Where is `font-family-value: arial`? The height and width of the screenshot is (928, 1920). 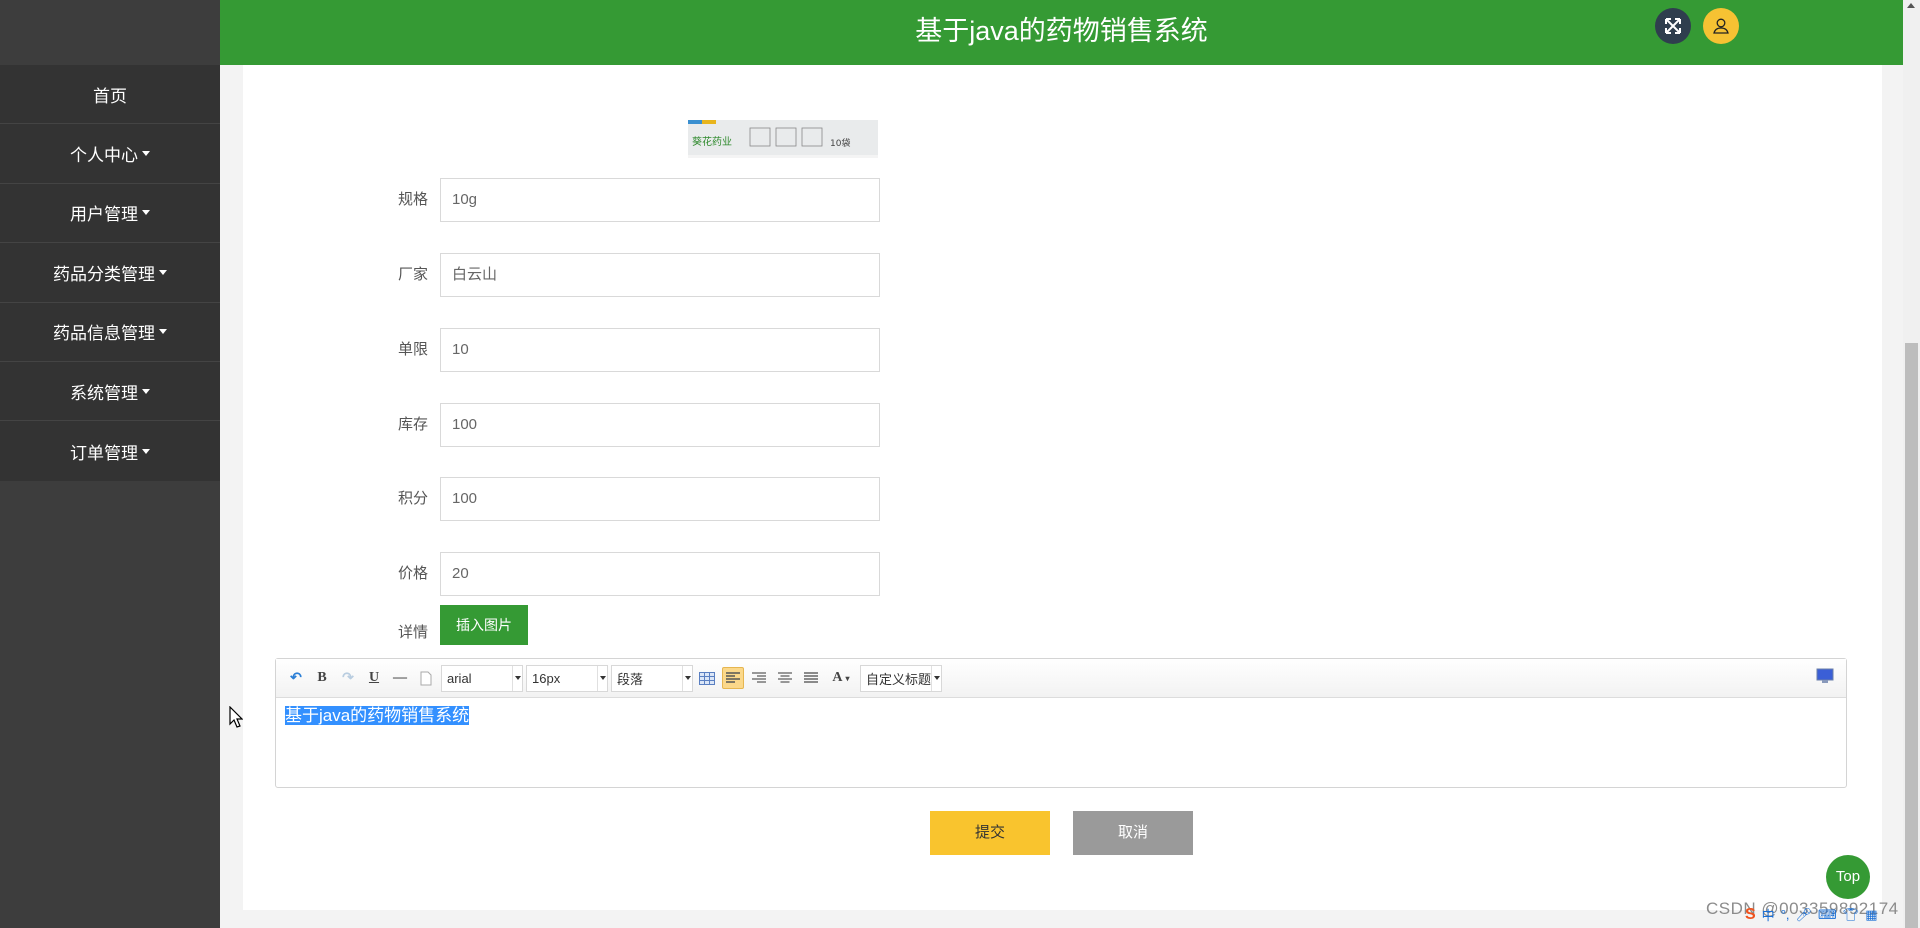 font-family-value: arial is located at coordinates (459, 678).